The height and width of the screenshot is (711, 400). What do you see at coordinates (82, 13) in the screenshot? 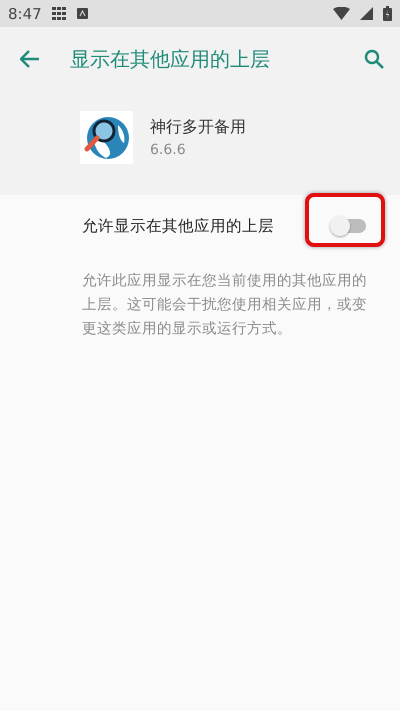
I see `notification-icon` at bounding box center [82, 13].